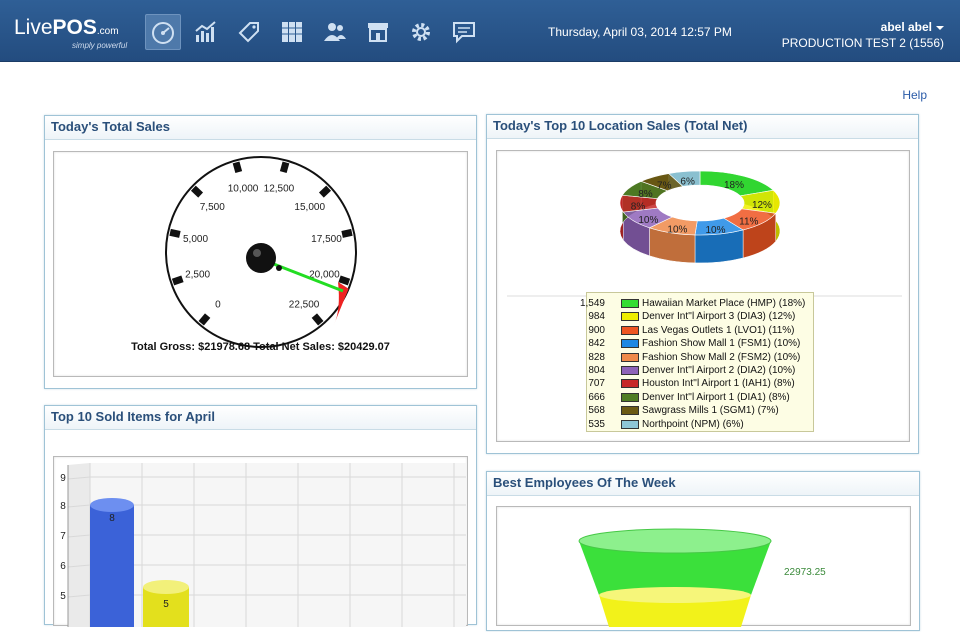 This screenshot has height=632, width=960. What do you see at coordinates (724, 303) in the screenshot?
I see `legend-label: Hawaiian Market Place (HMP) (18%)` at bounding box center [724, 303].